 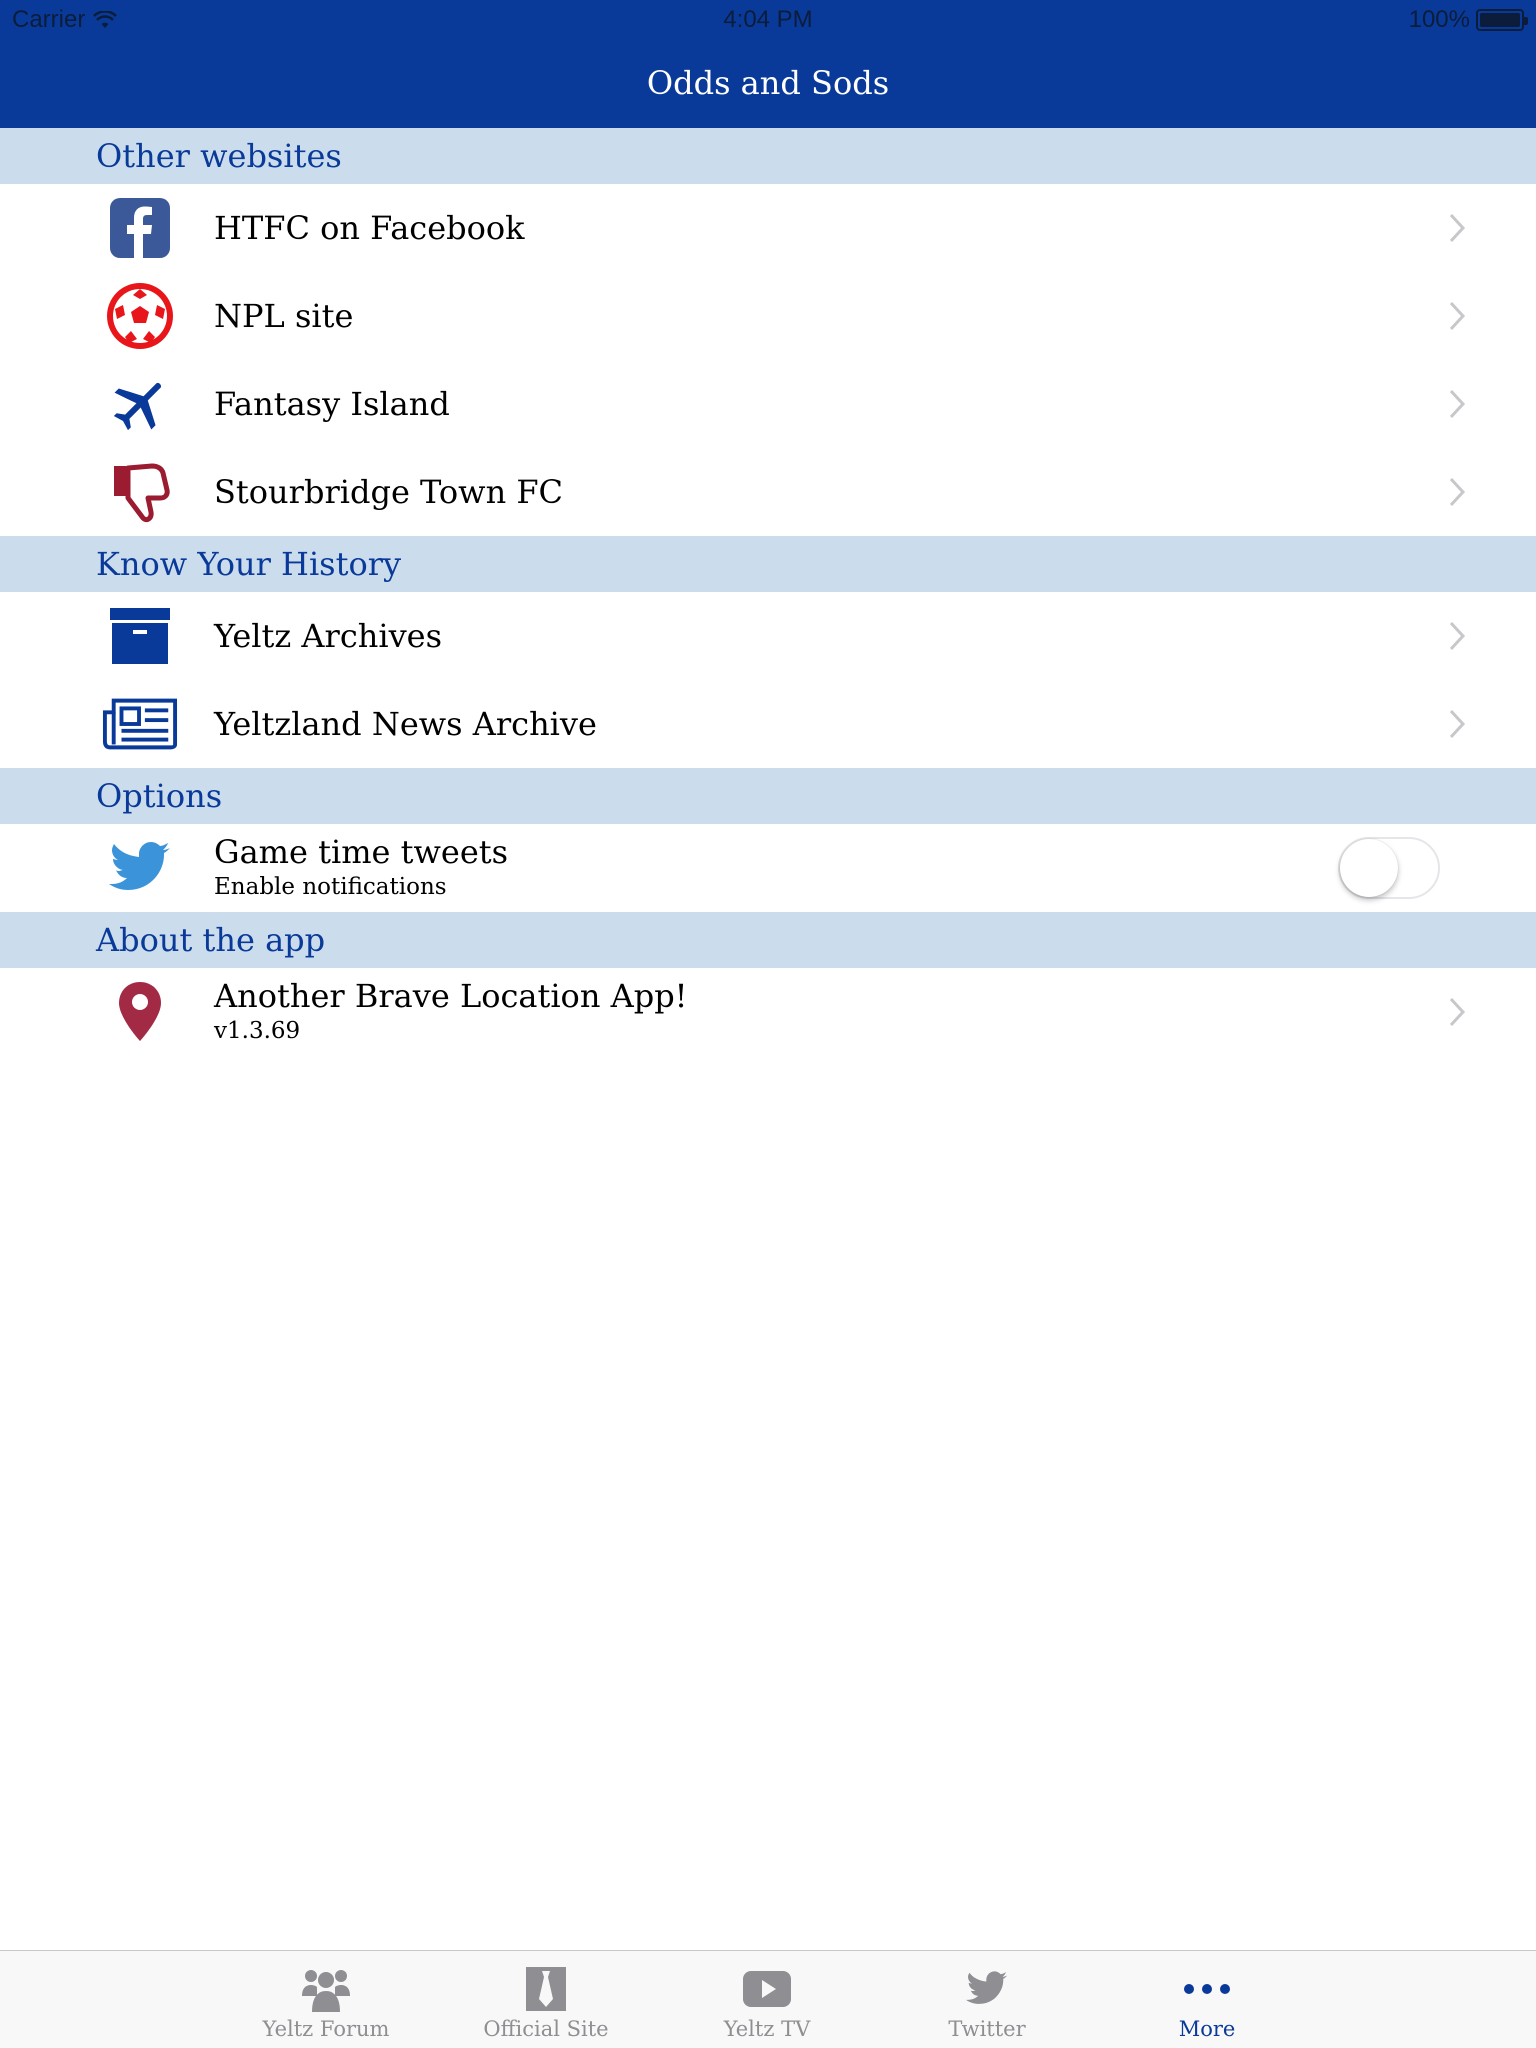 What do you see at coordinates (768, 868) in the screenshot?
I see `list-item-game-time-tweets: Game time tweets Enable notifications` at bounding box center [768, 868].